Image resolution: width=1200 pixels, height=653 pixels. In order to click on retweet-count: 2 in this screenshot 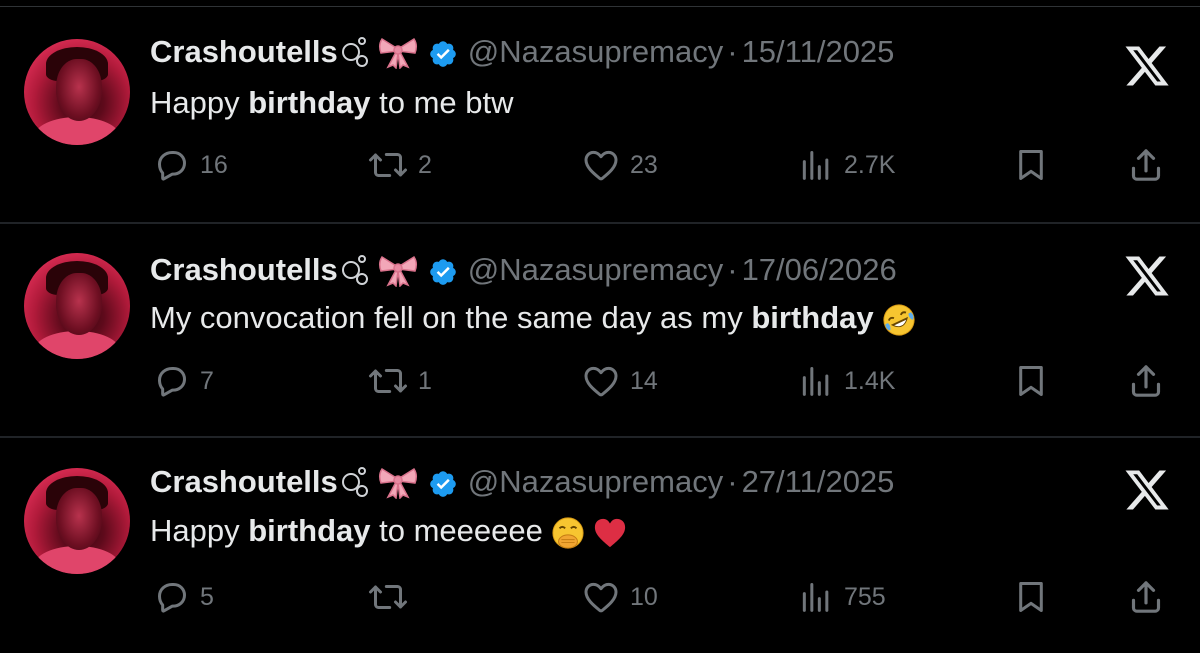, I will do `click(425, 164)`.